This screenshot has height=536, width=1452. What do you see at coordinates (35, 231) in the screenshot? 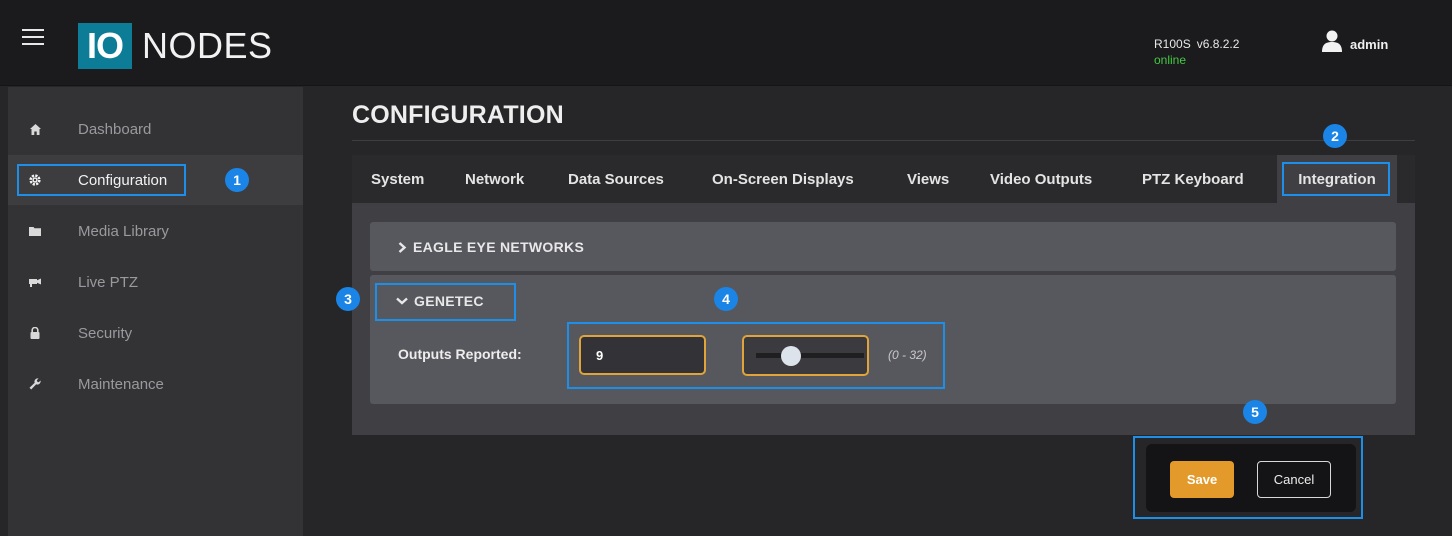
I see `folder-icon` at bounding box center [35, 231].